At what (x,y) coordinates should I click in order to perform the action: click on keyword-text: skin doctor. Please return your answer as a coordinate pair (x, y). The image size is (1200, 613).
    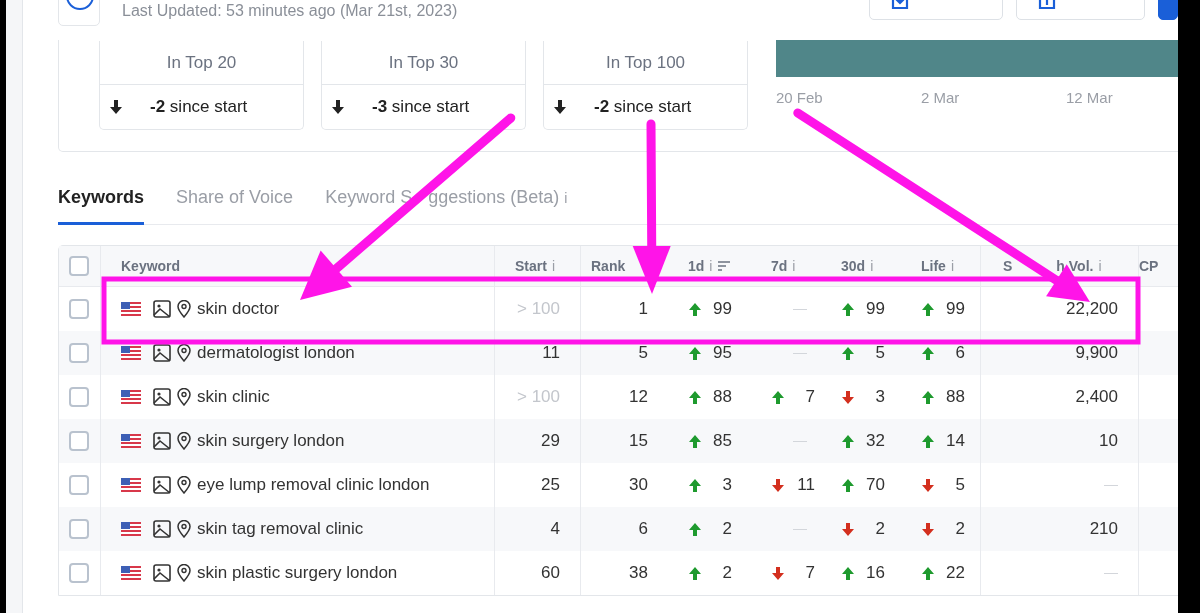
    Looking at the image, I should click on (238, 309).